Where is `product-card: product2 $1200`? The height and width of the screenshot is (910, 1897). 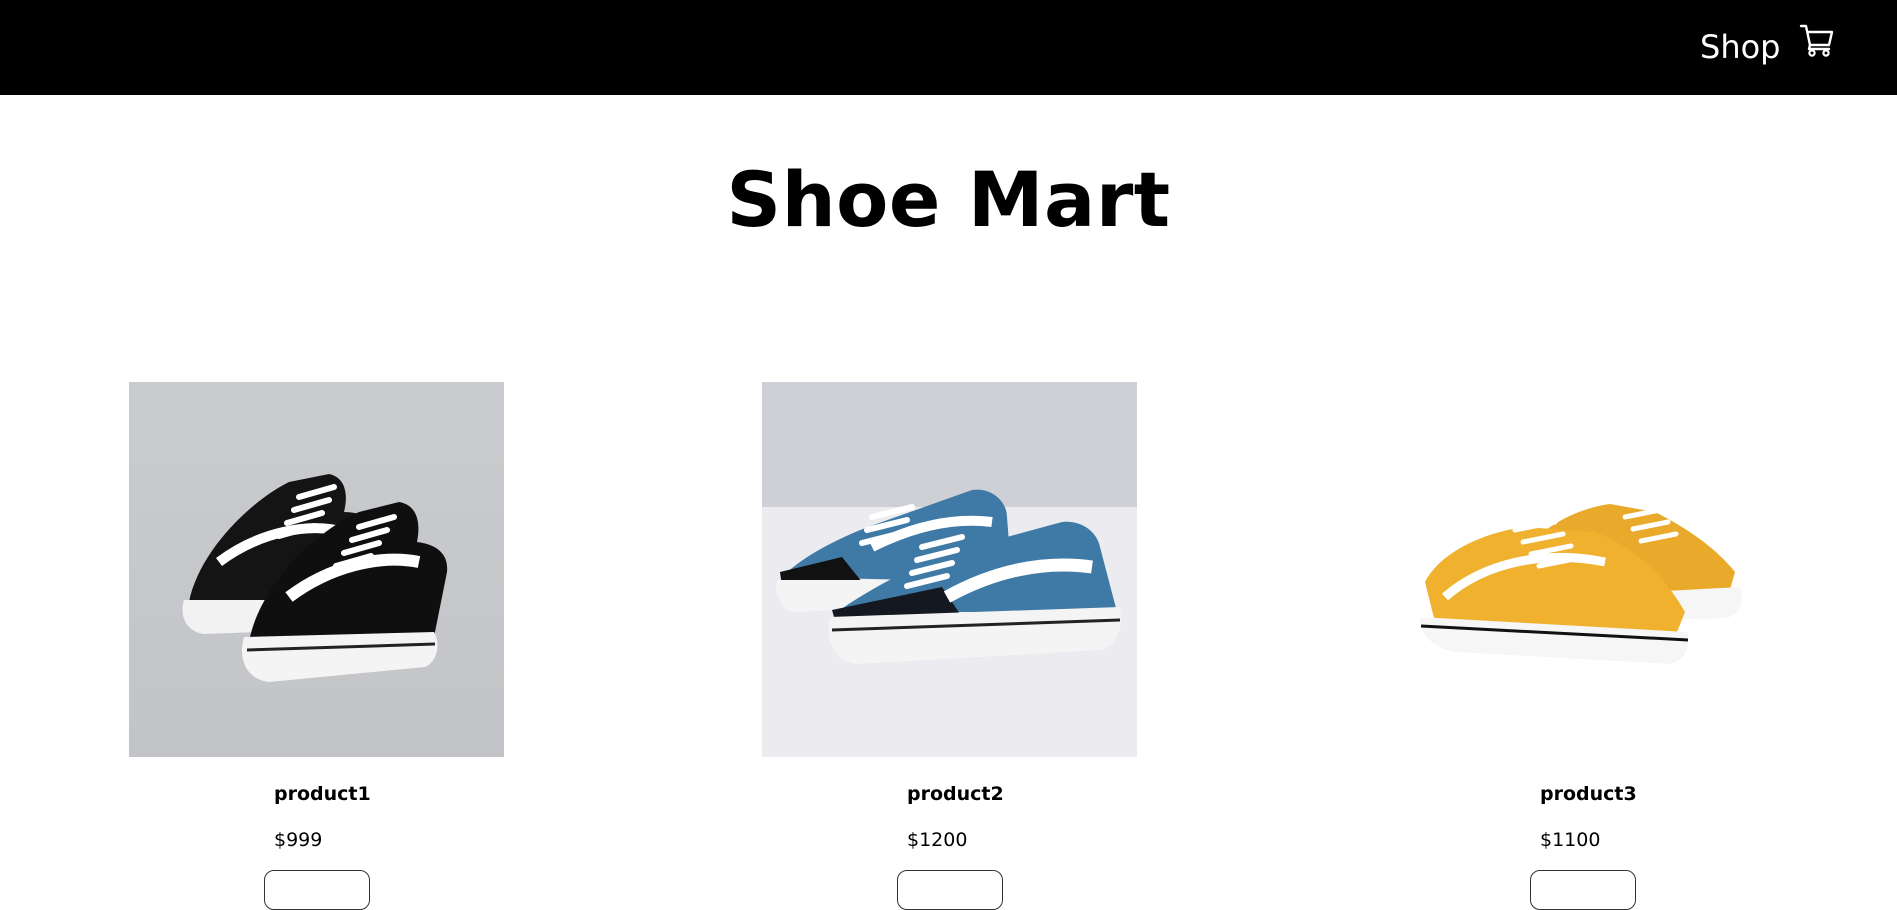 product-card: product2 $1200 is located at coordinates (949, 646).